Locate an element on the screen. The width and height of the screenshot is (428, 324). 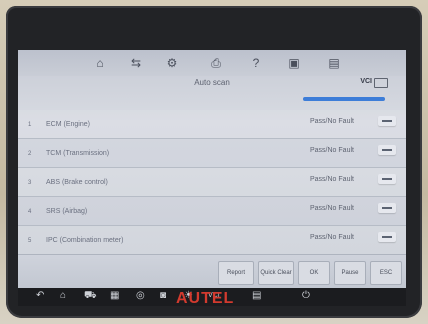
data-icon: ▤ is located at coordinates (334, 63).